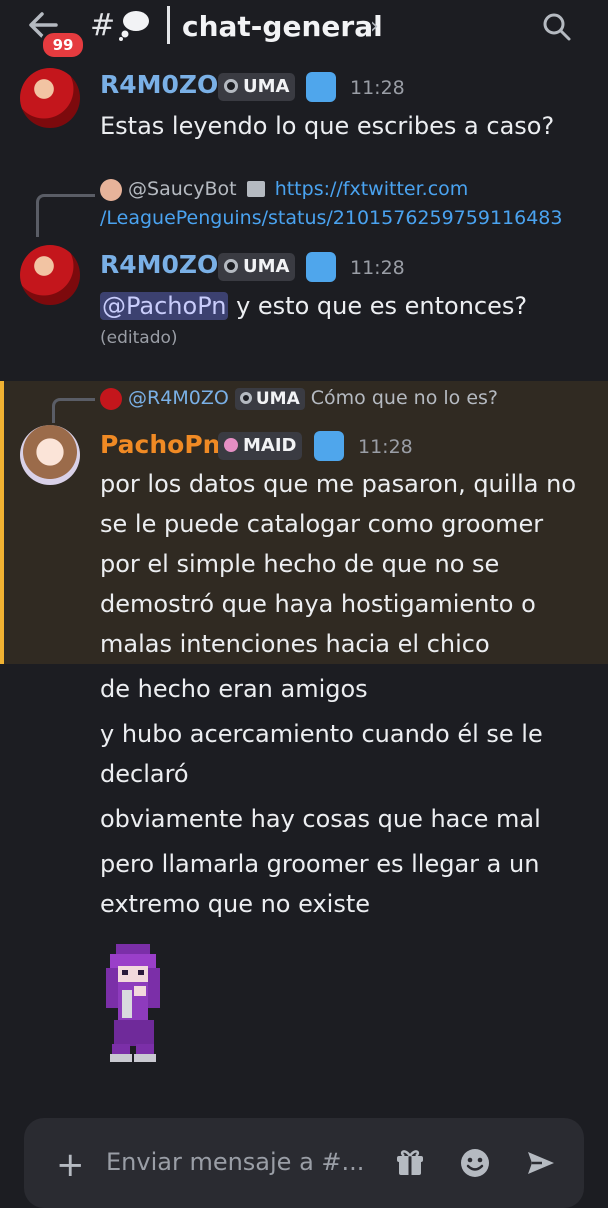  I want to click on reply-role-tag: UMA, so click(269, 399).